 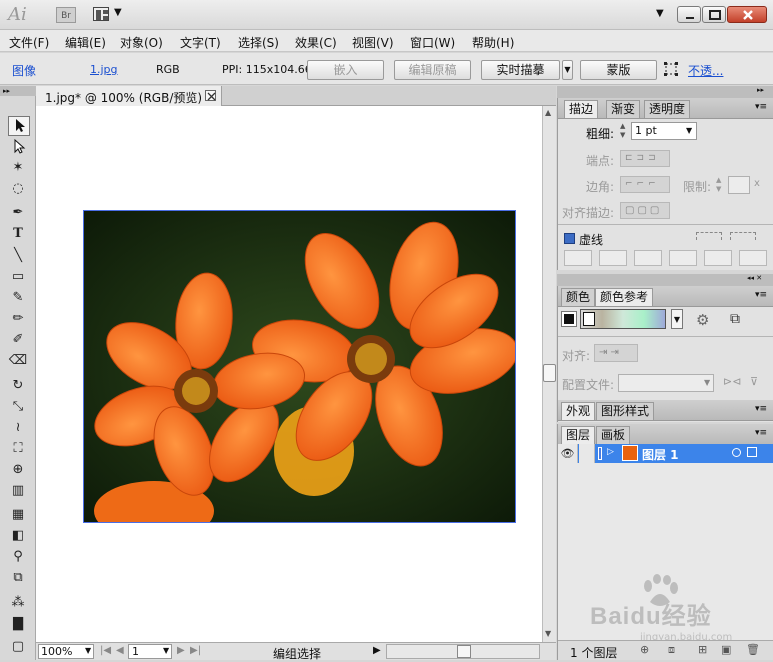 What do you see at coordinates (29, 42) in the screenshot?
I see `menu-file: 文件(F)` at bounding box center [29, 42].